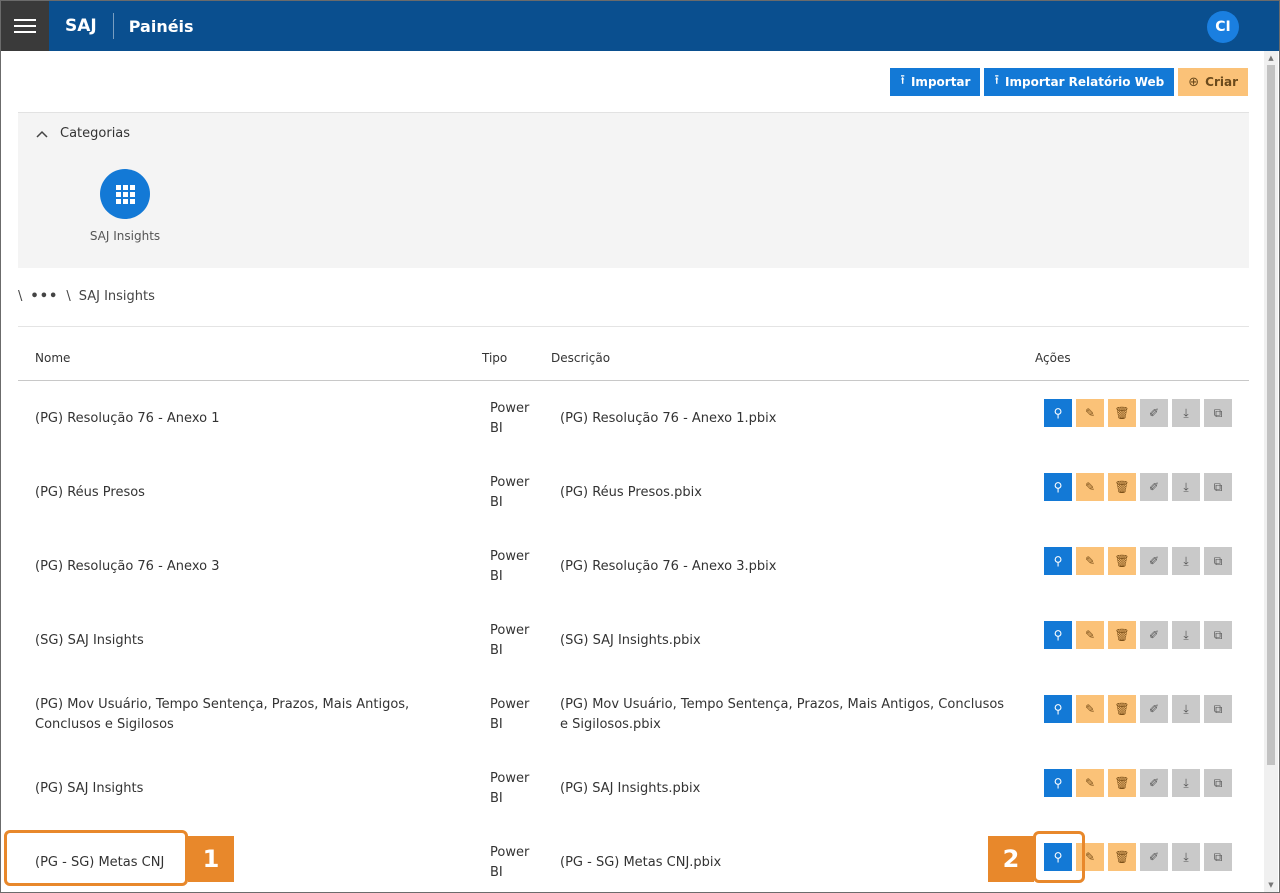  I want to click on callout-number-2: 2, so click(1011, 859).